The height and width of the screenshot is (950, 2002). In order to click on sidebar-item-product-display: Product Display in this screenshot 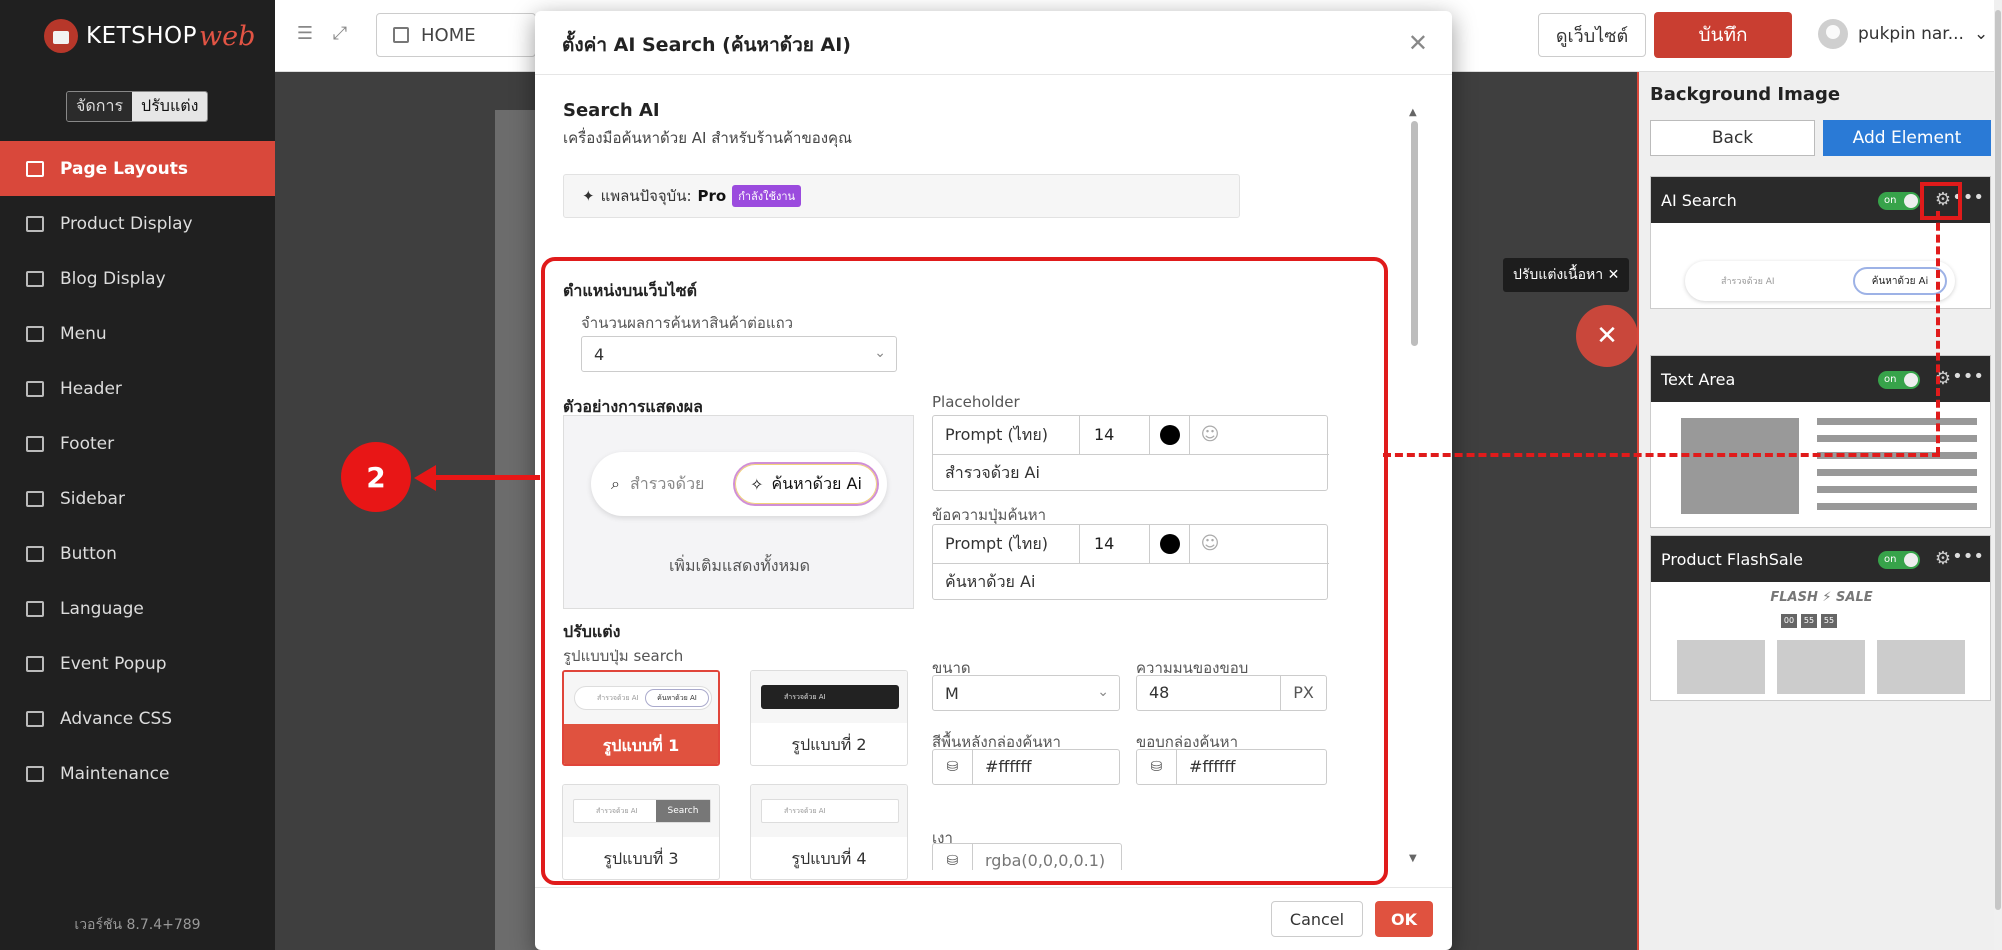, I will do `click(137, 223)`.